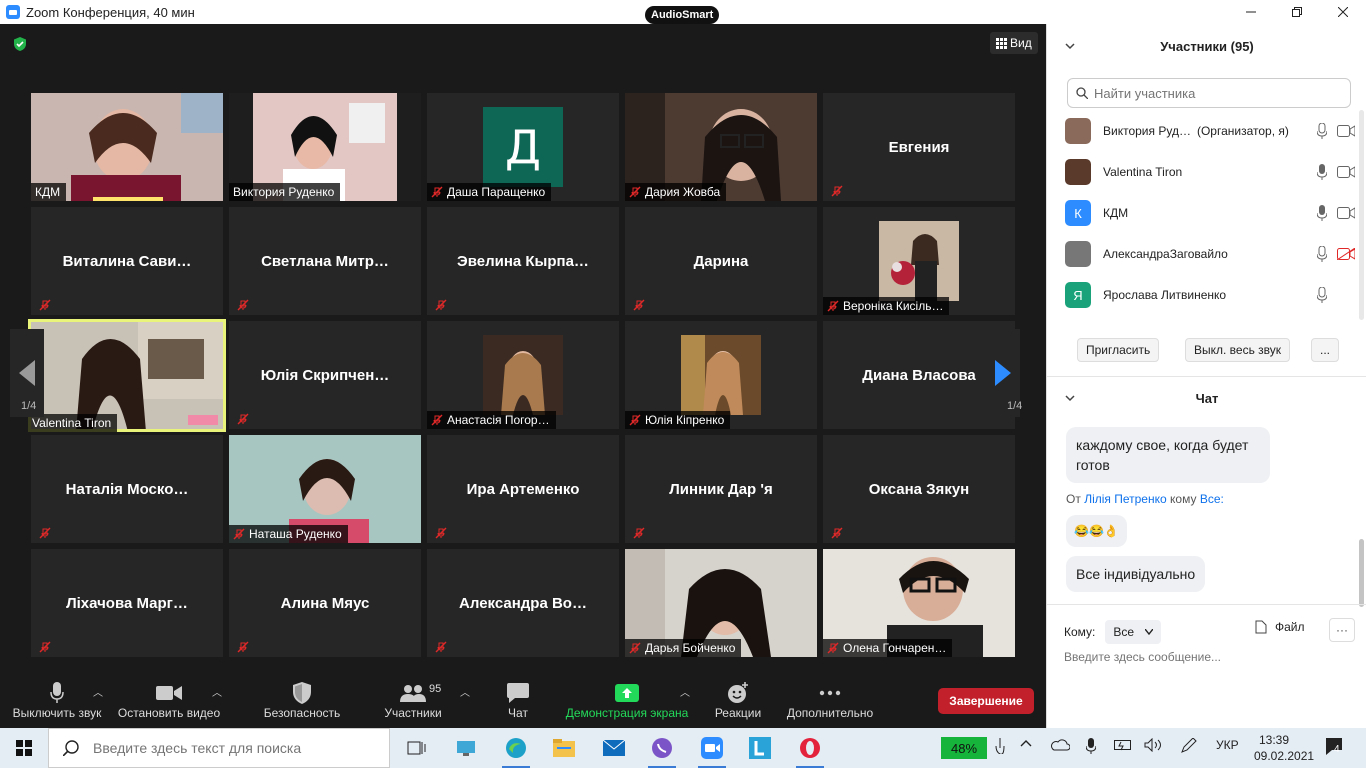 The image size is (1366, 768). I want to click on participant-row: К КДМ, so click(1210, 213).